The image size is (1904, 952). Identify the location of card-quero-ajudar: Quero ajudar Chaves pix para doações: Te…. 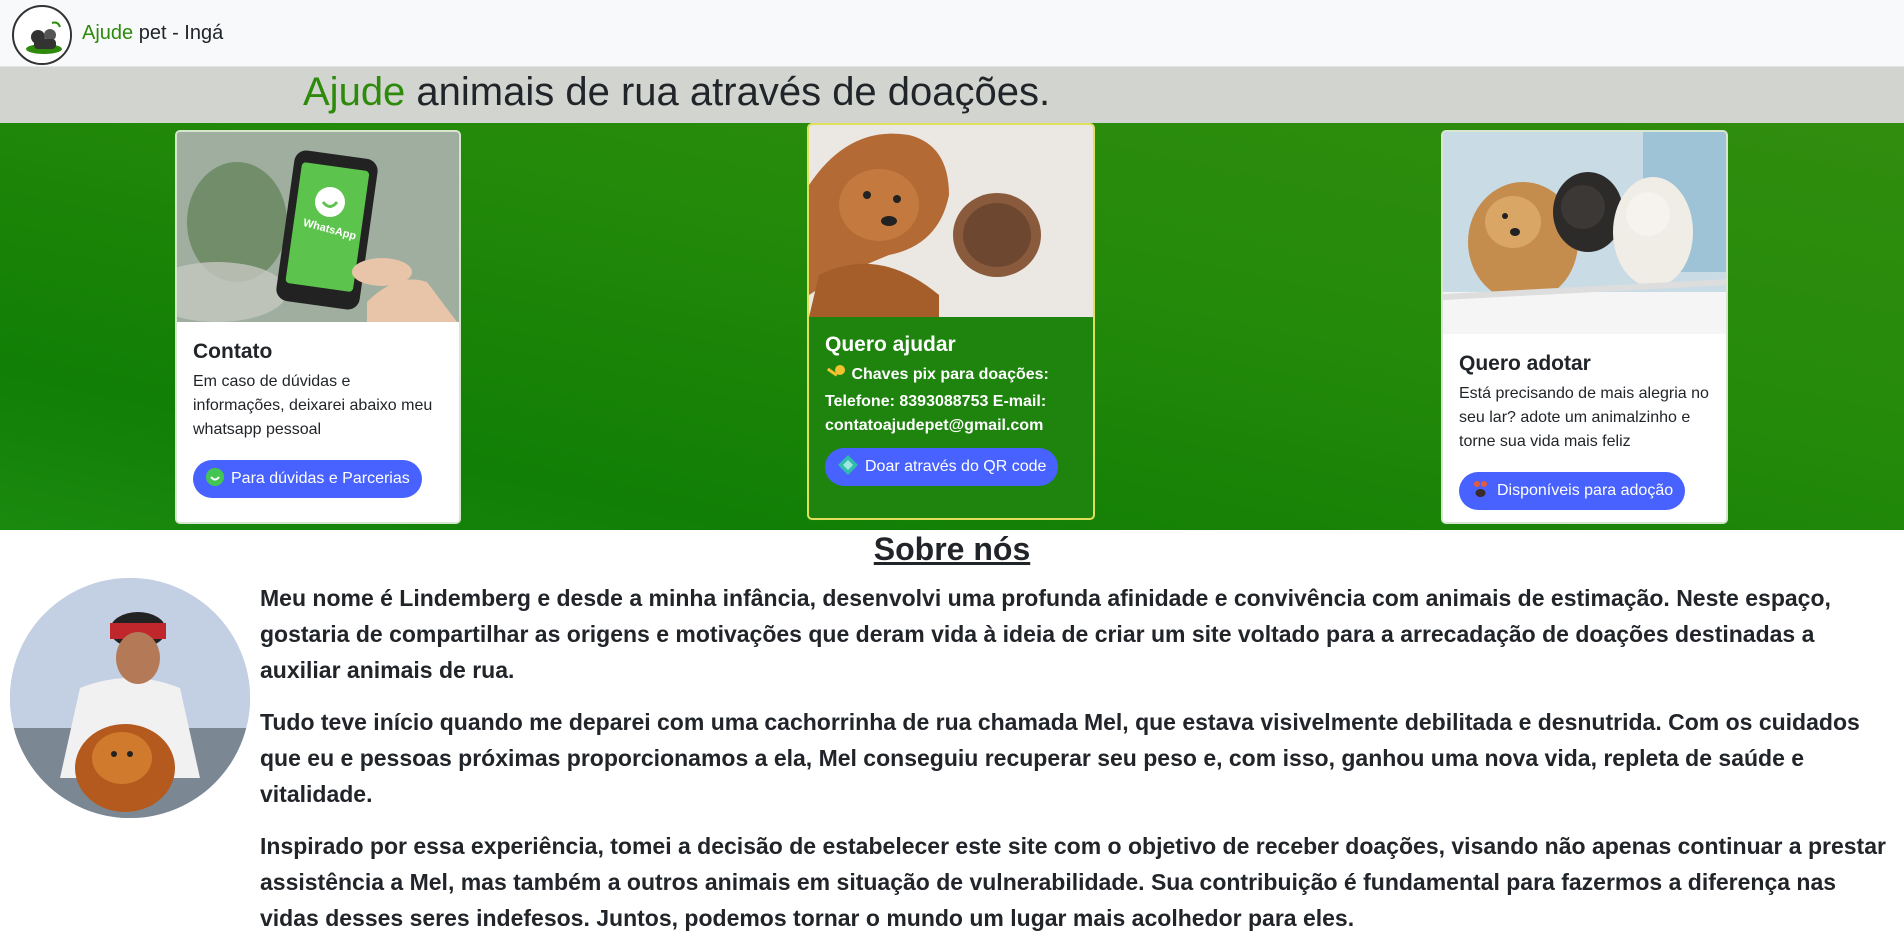
(951, 321).